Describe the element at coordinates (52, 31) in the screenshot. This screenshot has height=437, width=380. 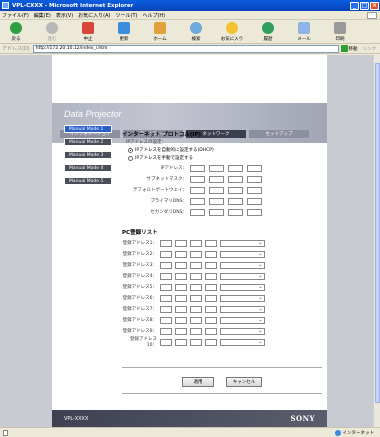
I see `forward-button: 進む` at that location.